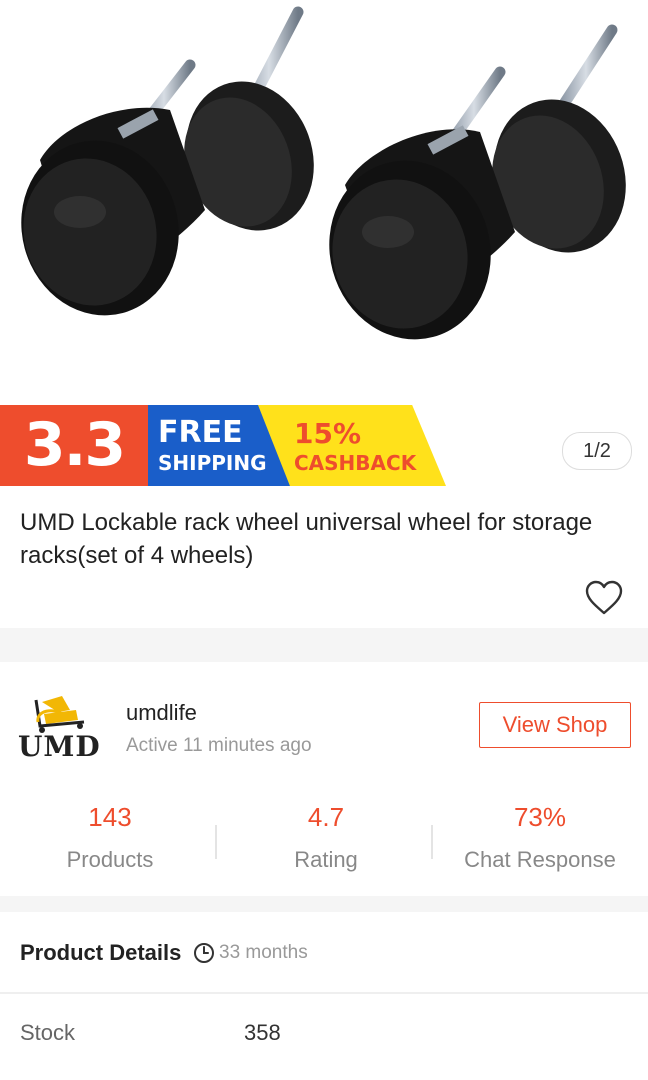 The width and height of the screenshot is (648, 1080). What do you see at coordinates (61, 720) in the screenshot?
I see `shop-logo: UMD` at bounding box center [61, 720].